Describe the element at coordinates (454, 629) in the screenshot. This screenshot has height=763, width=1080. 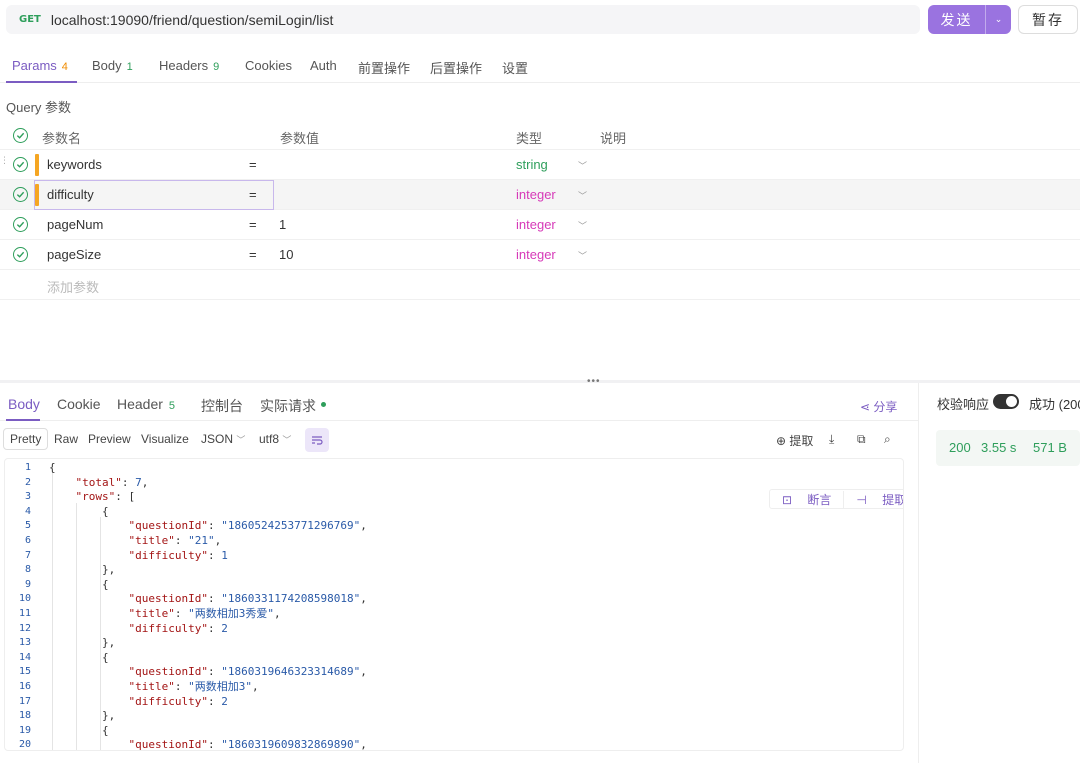
I see `code-line: 12 "difficulty": 2` at that location.